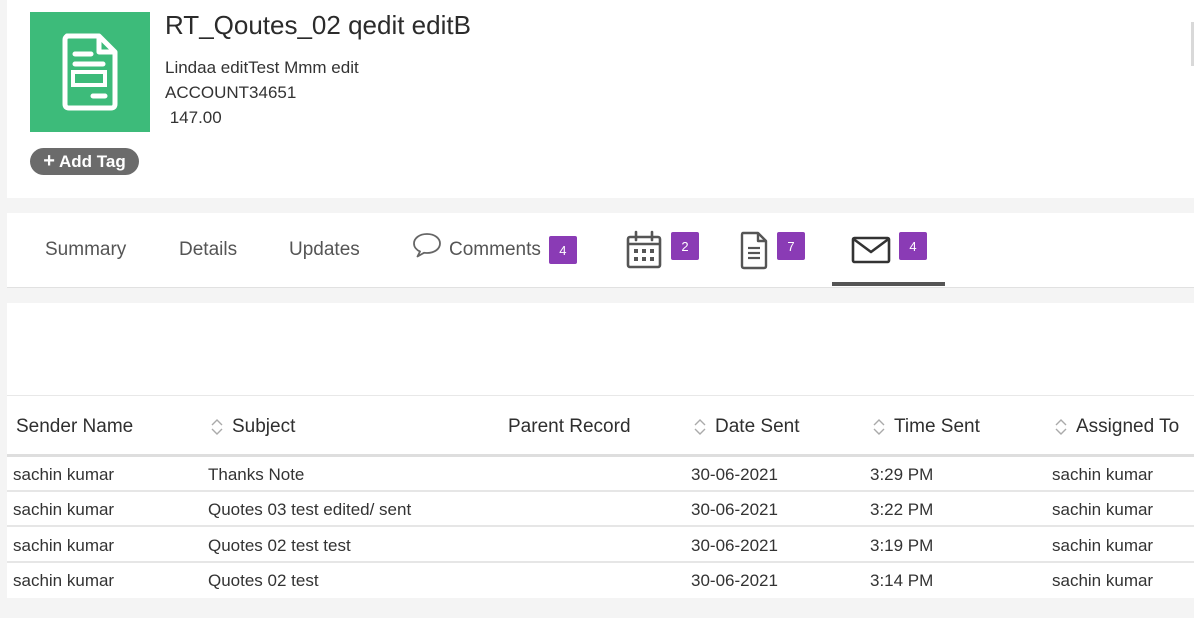 The height and width of the screenshot is (618, 1194). Describe the element at coordinates (902, 580) in the screenshot. I see `cell-time-sent: 3:14 PM` at that location.